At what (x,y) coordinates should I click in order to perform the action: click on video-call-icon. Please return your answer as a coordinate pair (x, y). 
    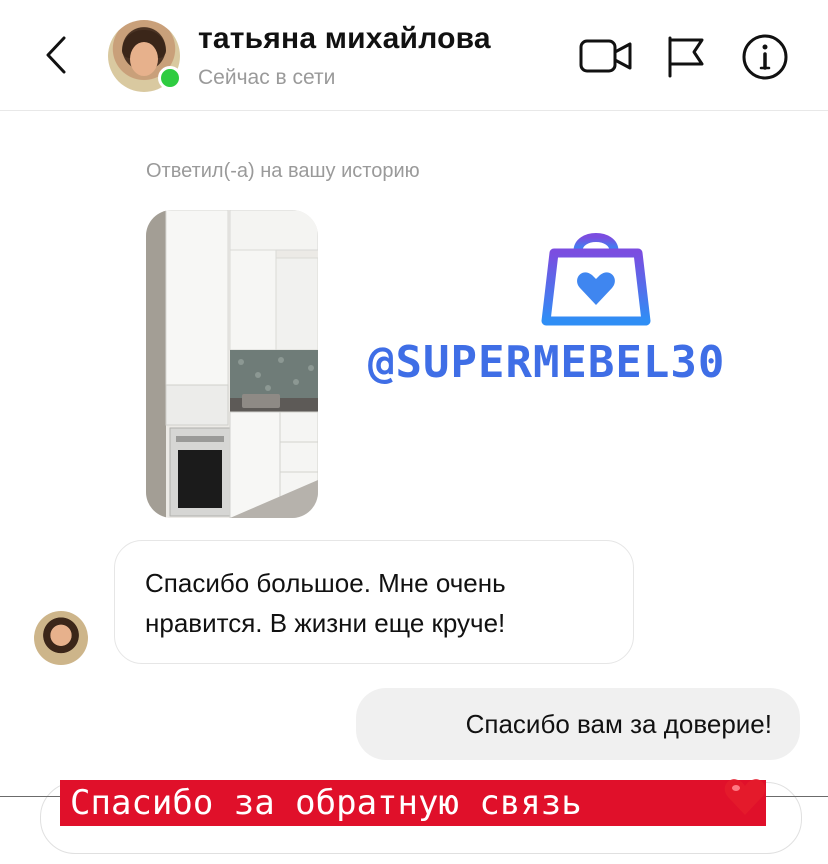
    Looking at the image, I should click on (605, 56).